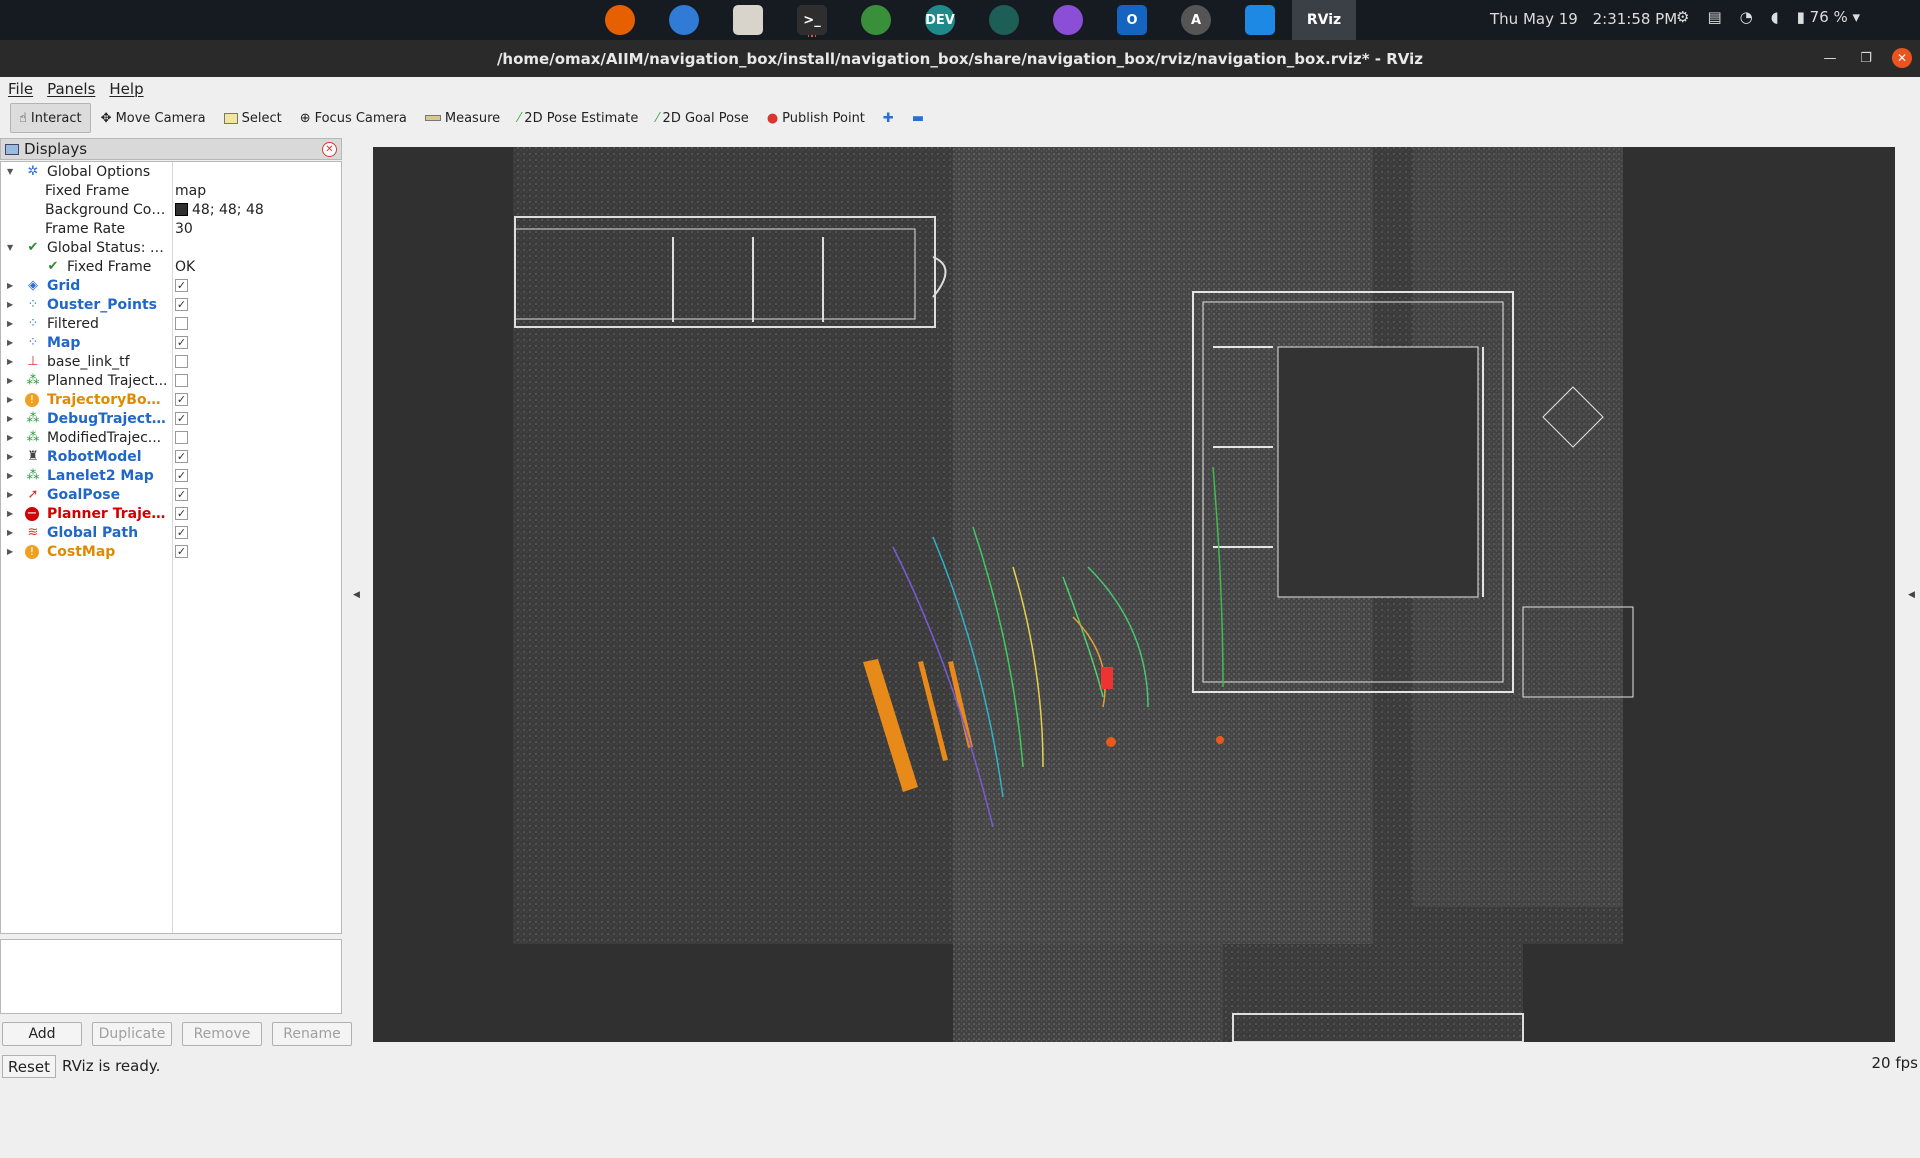  Describe the element at coordinates (171, 323) in the screenshot. I see `display-row: ▶ ⁘ Filtered` at that location.